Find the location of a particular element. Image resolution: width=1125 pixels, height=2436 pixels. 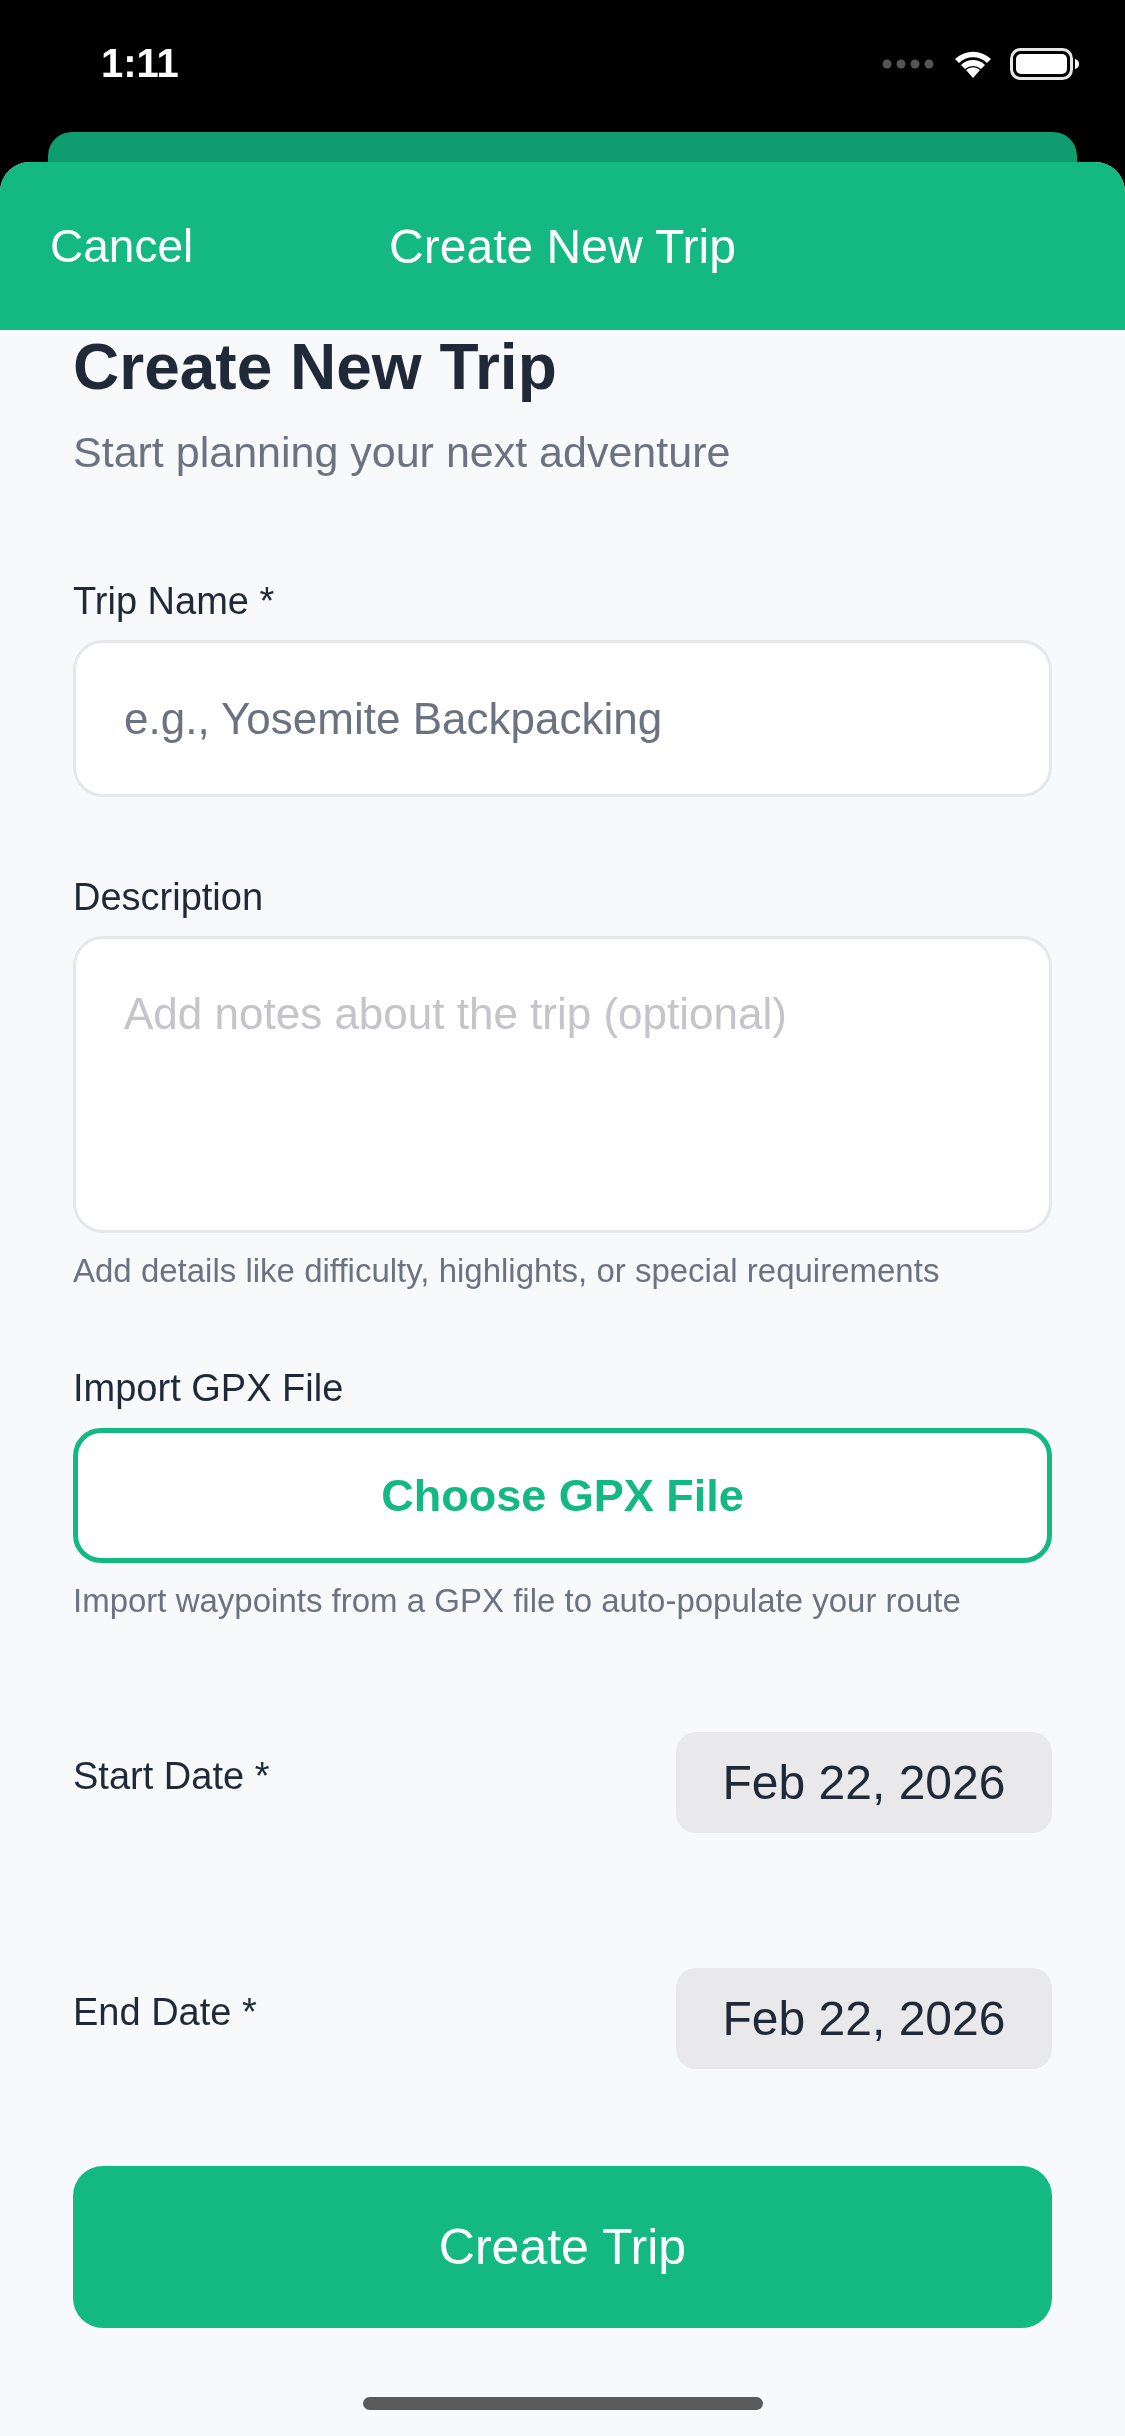

field-label: Start Date * is located at coordinates (171, 1776).